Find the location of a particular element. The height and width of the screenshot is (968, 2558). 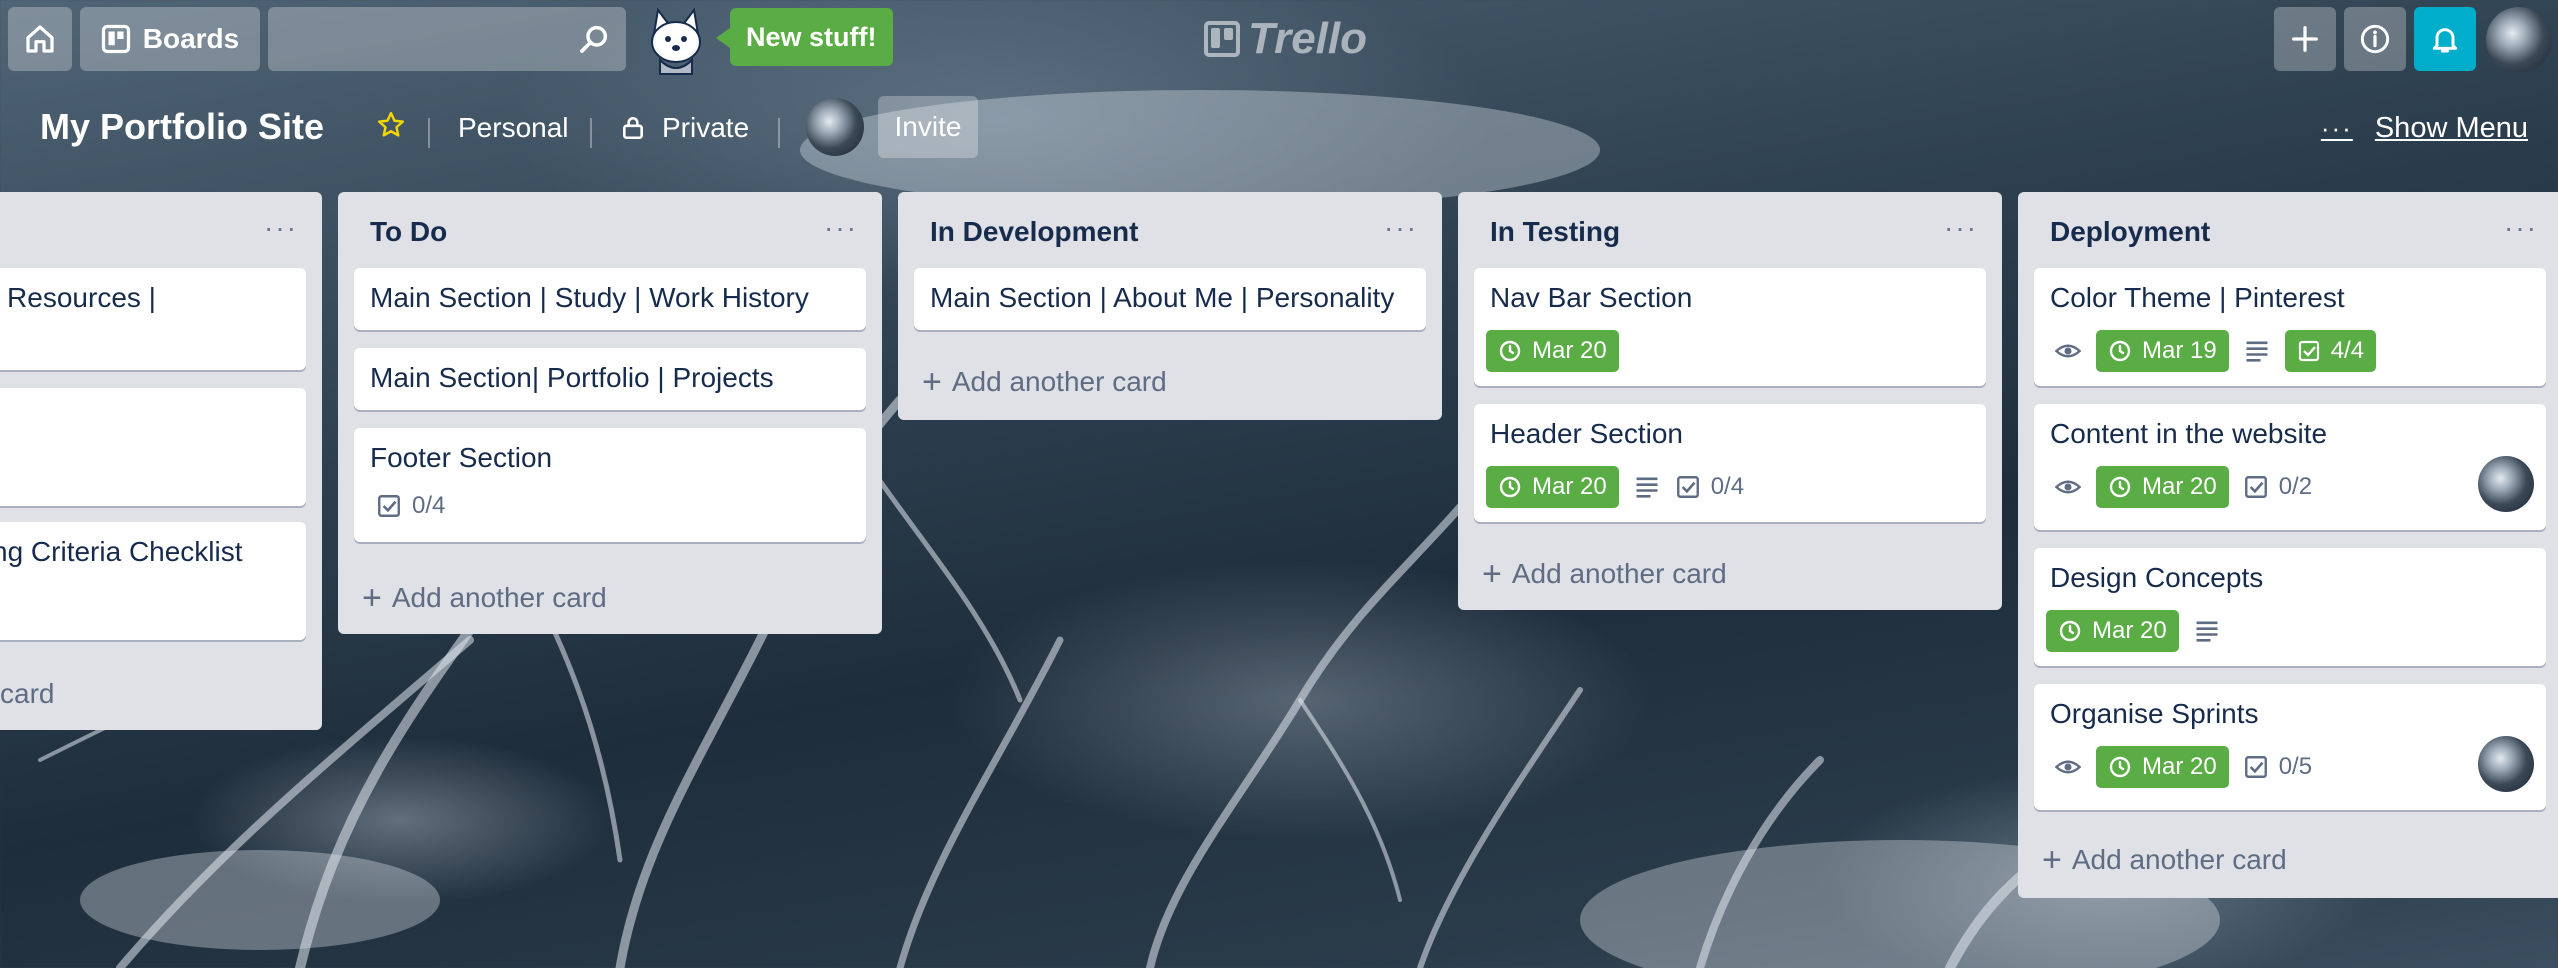

card-title: ng Criteria Checklist is located at coordinates (121, 551).